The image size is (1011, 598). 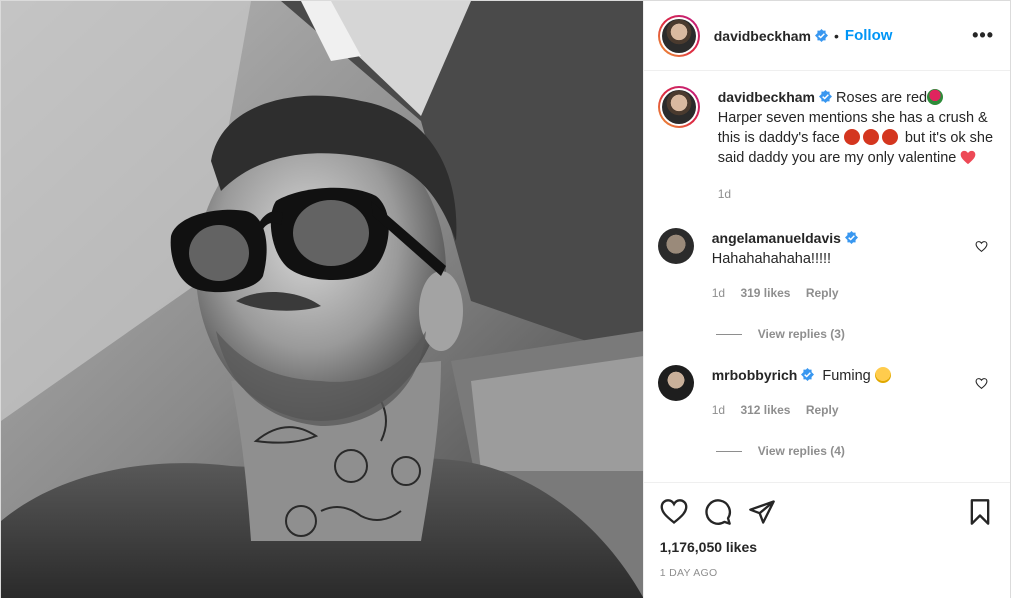 What do you see at coordinates (854, 451) in the screenshot?
I see `view-replies-button: View replies (4)` at bounding box center [854, 451].